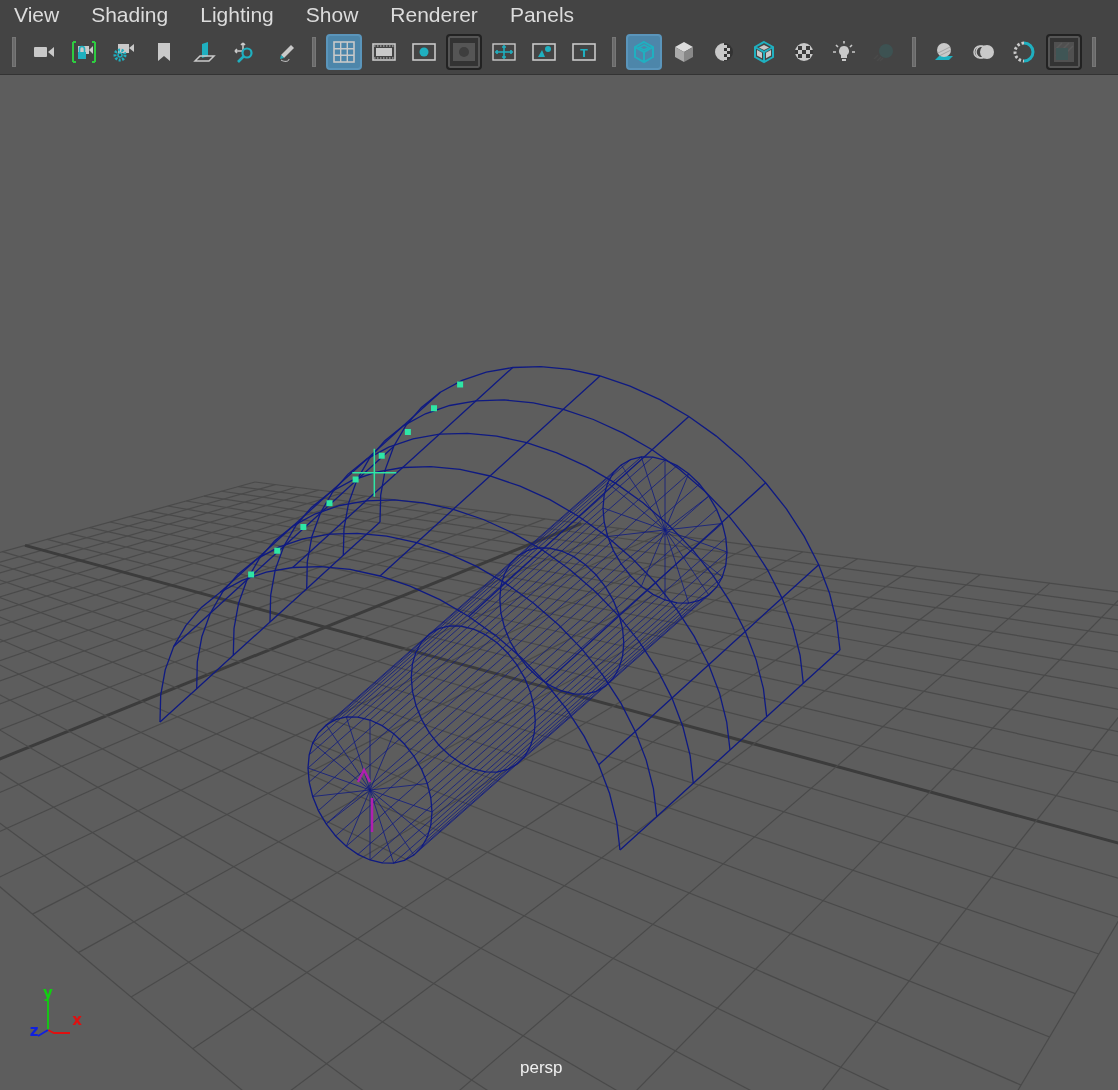  I want to click on plane-icon, so click(204, 52).